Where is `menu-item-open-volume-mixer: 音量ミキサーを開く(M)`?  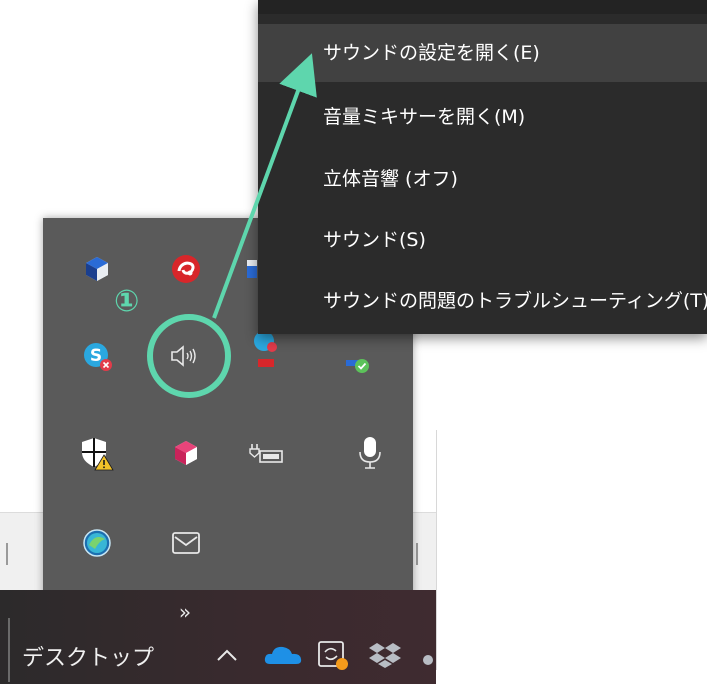 menu-item-open-volume-mixer: 音量ミキサーを開く(M) is located at coordinates (482, 117).